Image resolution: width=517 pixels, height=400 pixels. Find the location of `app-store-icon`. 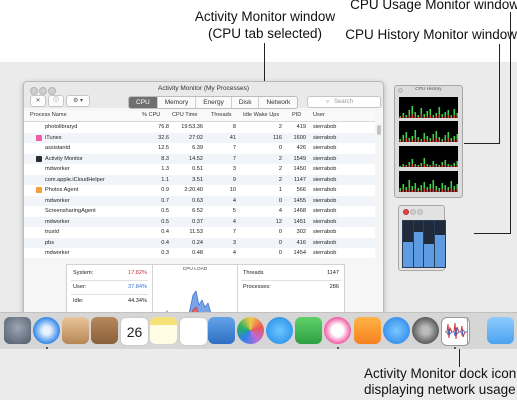

app-store-icon is located at coordinates (396, 330).